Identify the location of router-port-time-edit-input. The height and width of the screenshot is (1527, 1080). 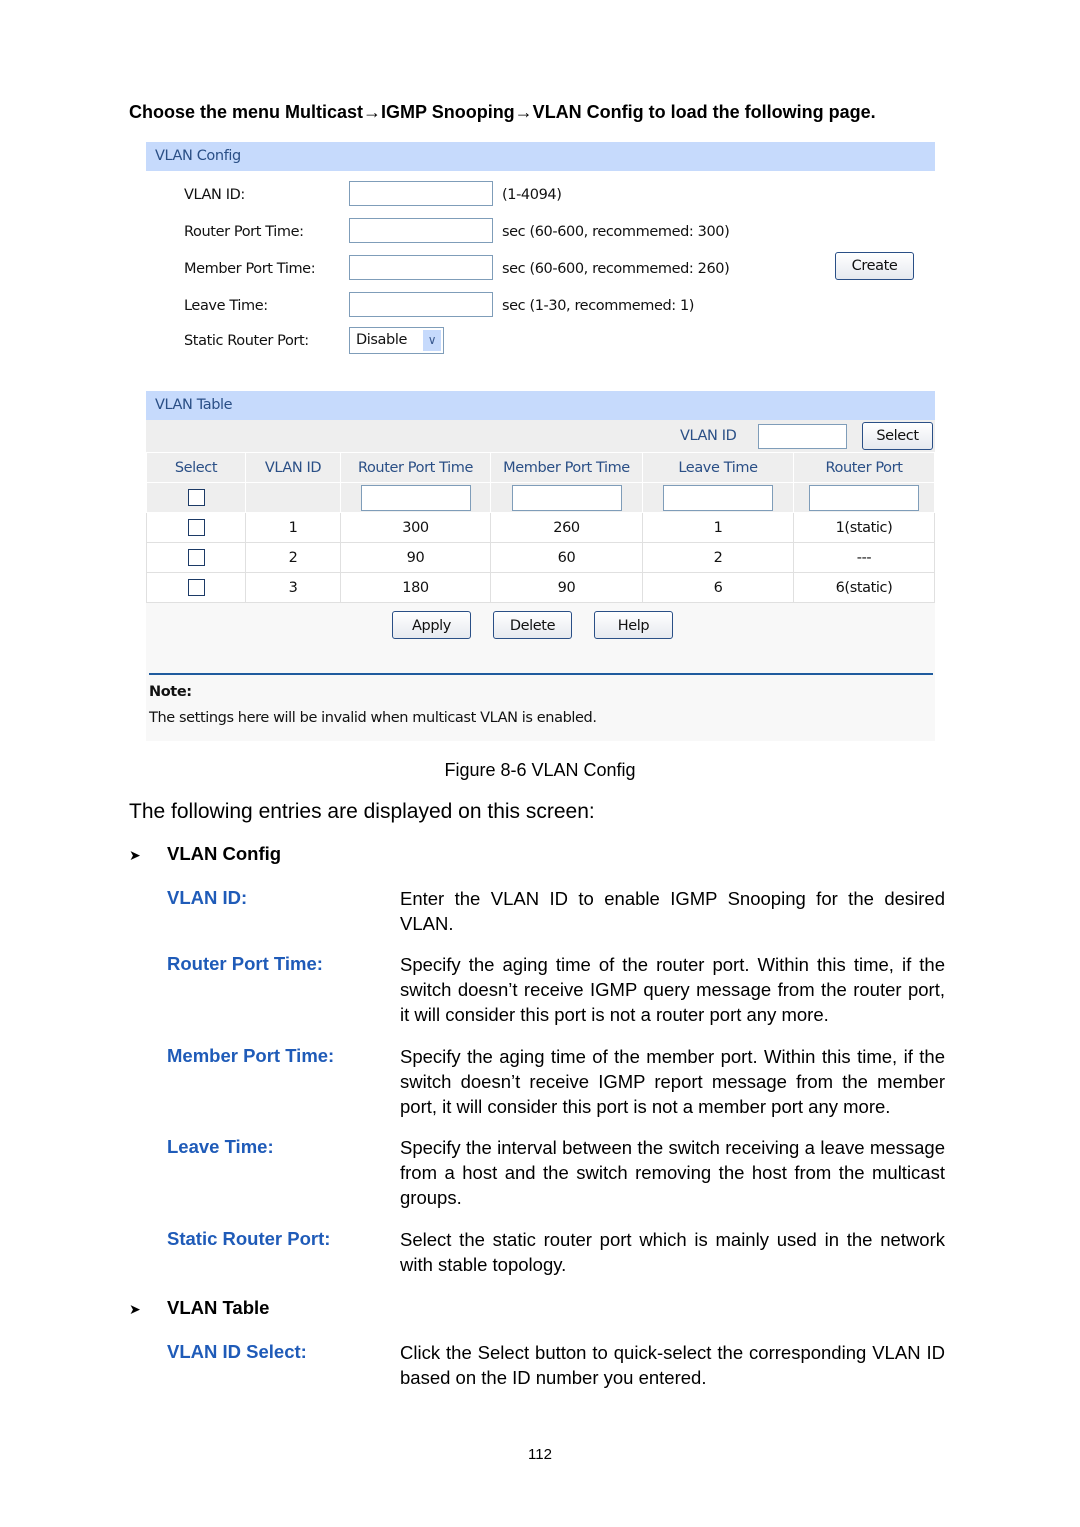
(415, 497).